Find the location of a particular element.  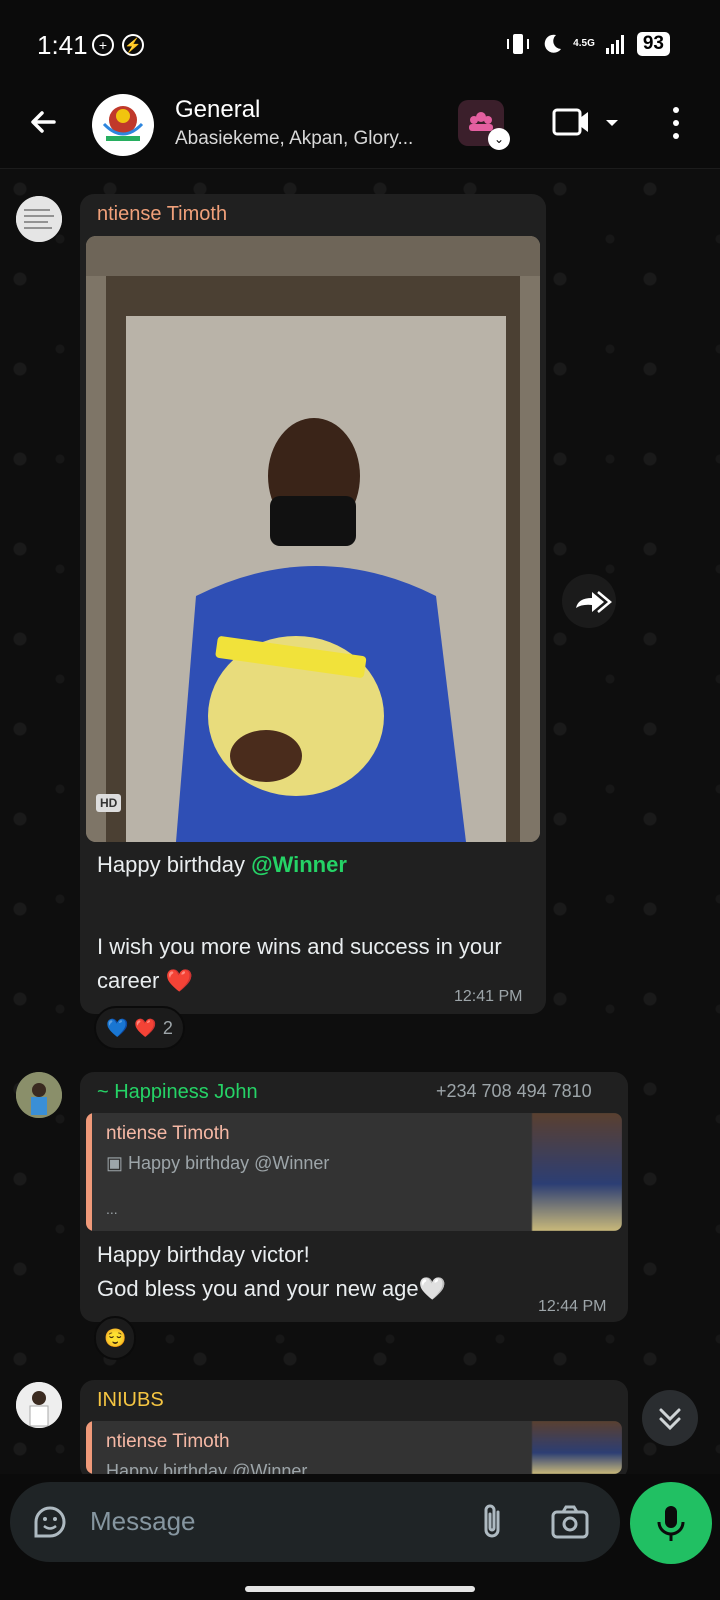

quote-text: Happy birthday @Winner is located at coordinates (207, 1467).